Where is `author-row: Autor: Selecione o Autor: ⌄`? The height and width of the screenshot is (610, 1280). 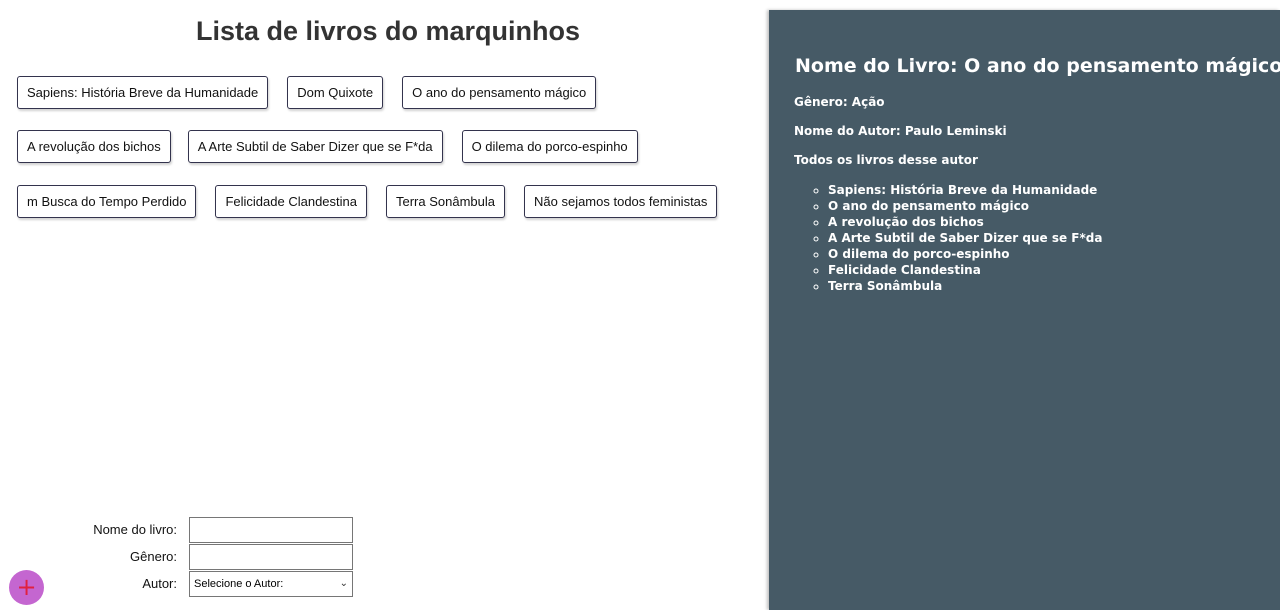 author-row: Autor: Selecione o Autor: ⌄ is located at coordinates (206, 583).